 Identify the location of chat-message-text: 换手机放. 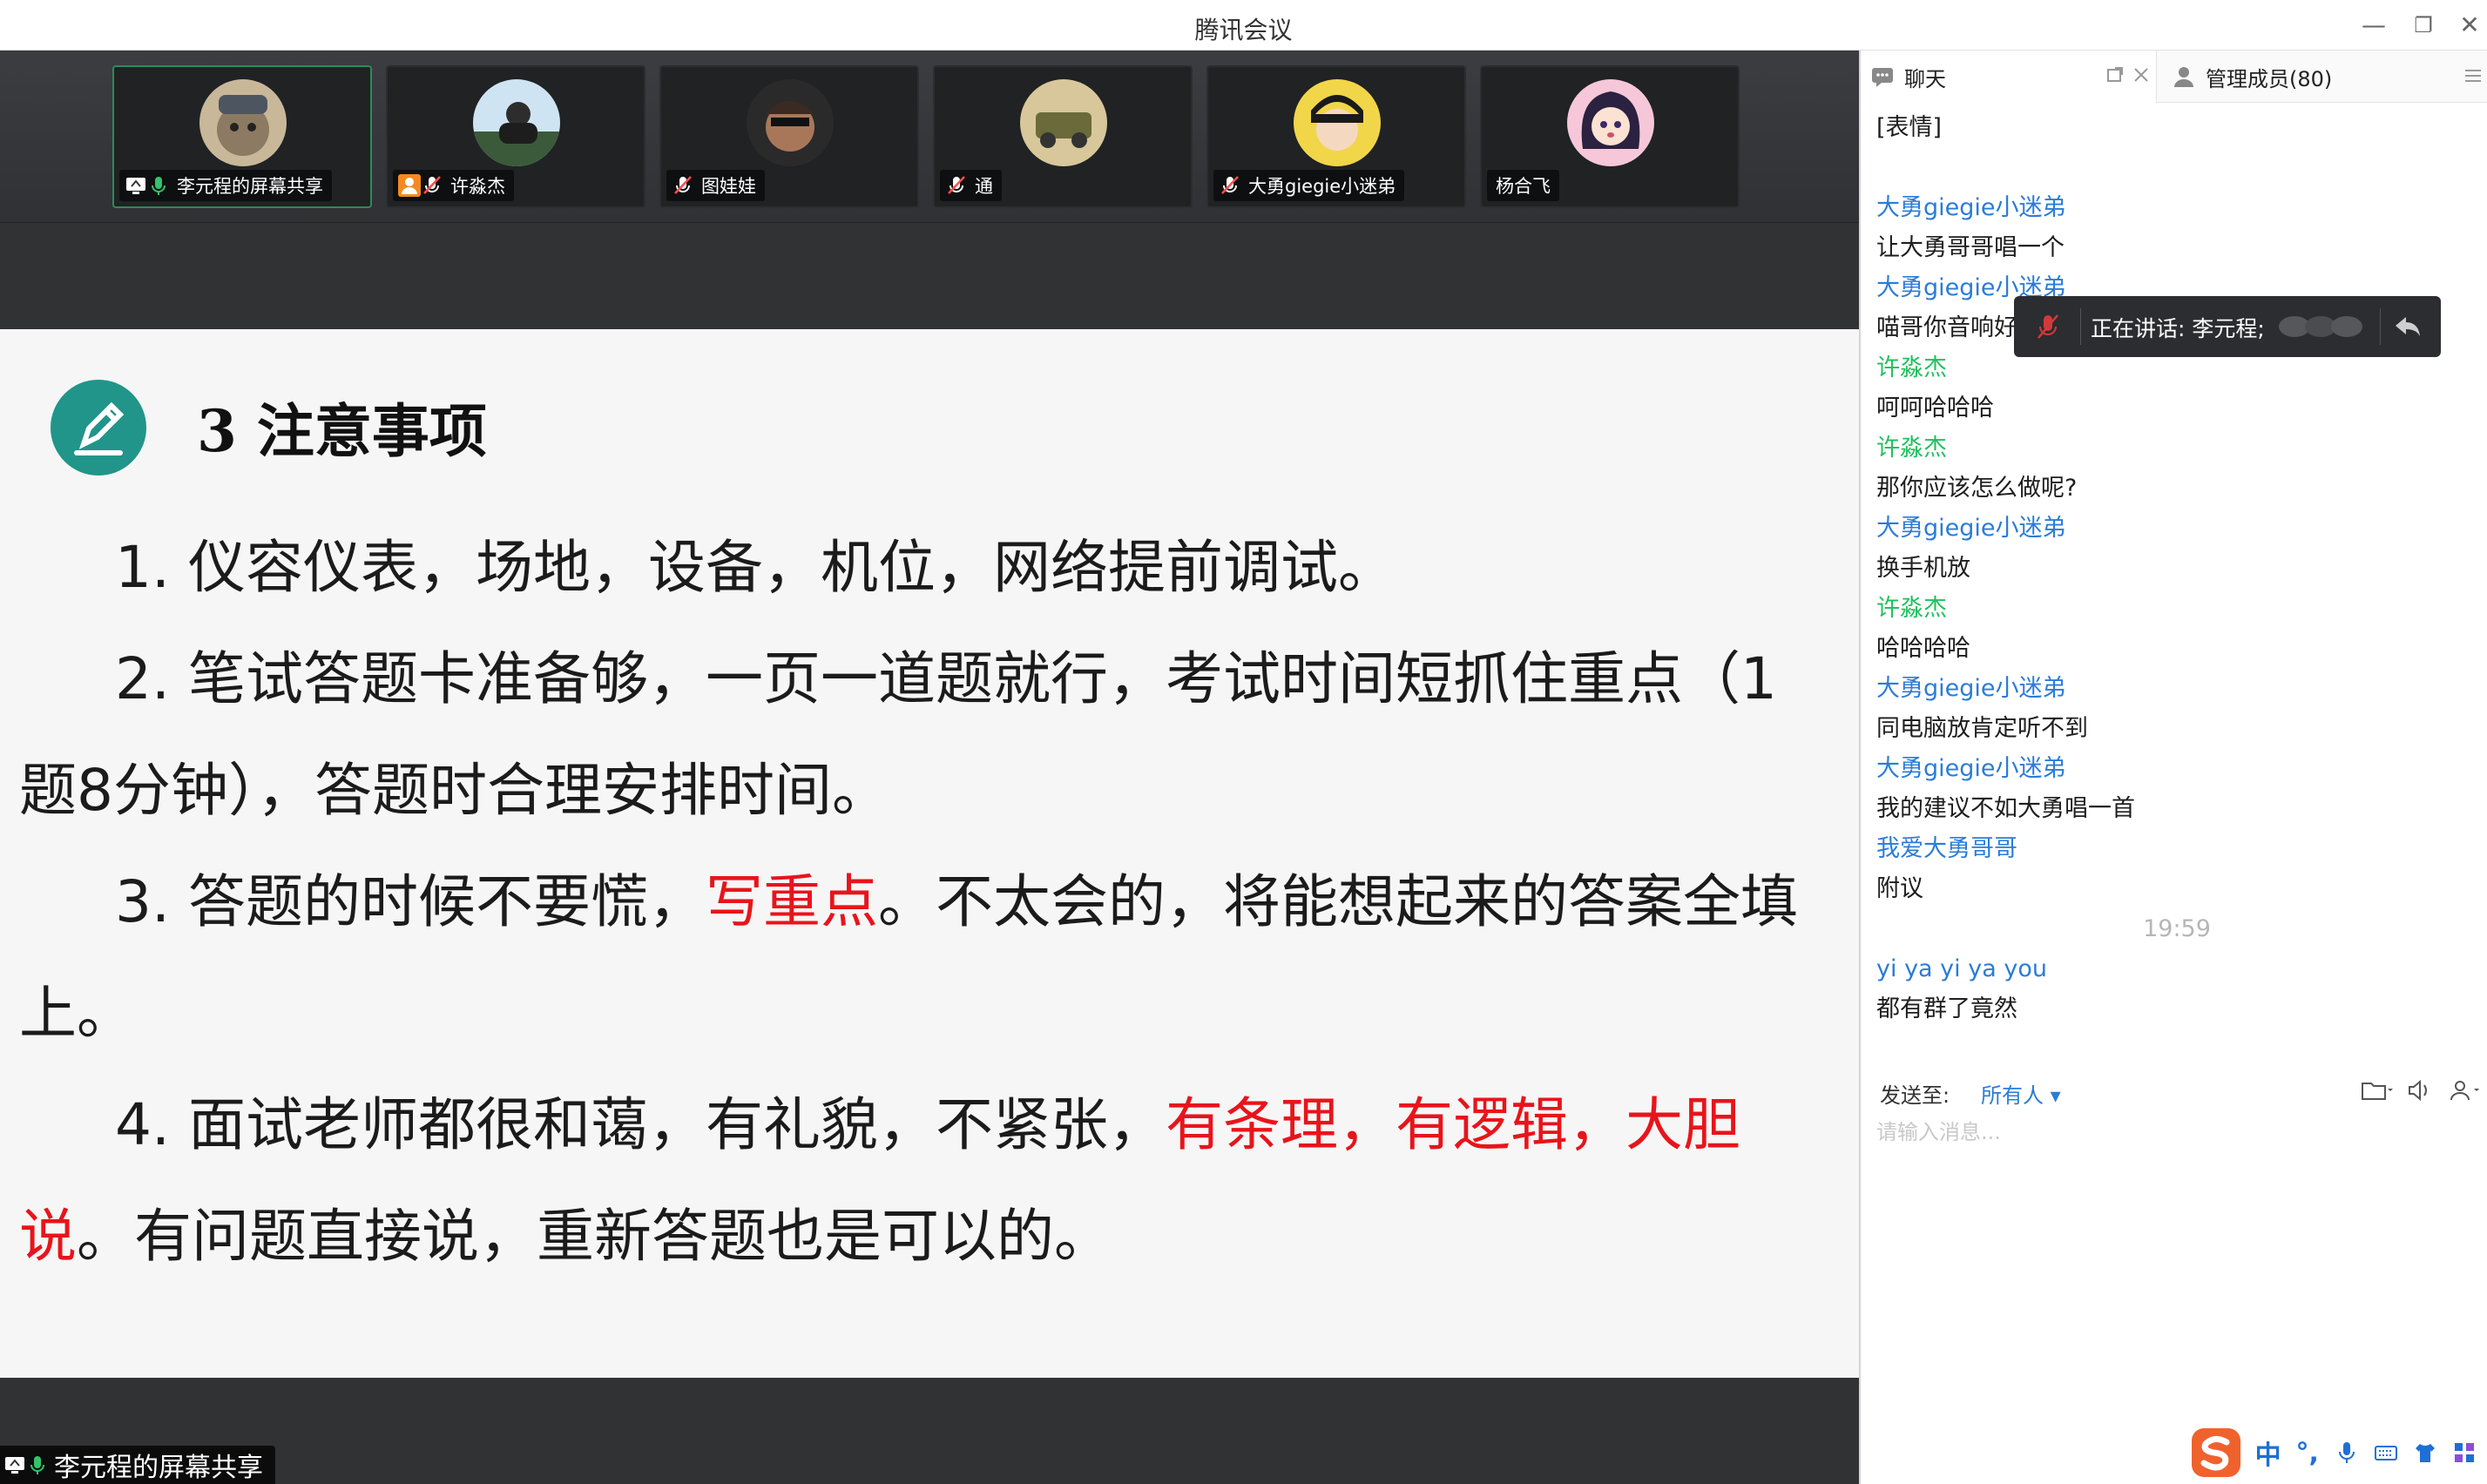
(1923, 569).